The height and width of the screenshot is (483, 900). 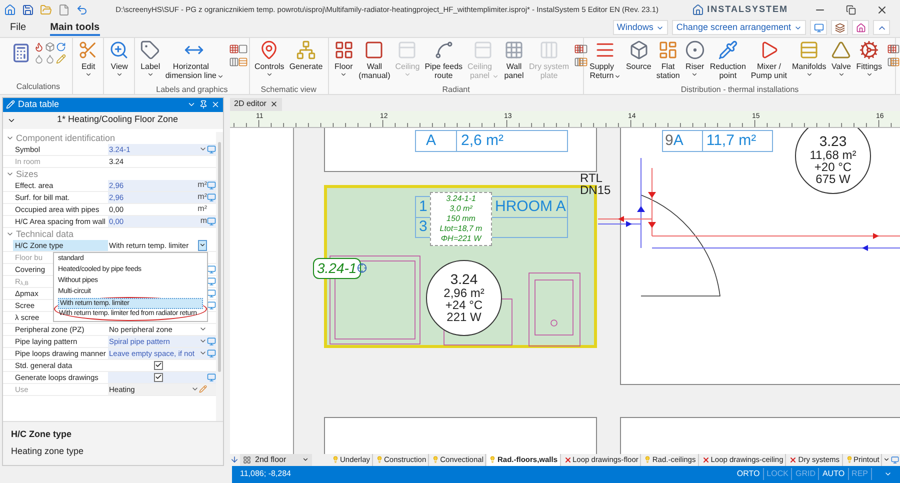 What do you see at coordinates (833, 179) in the screenshot?
I see `room-bubble-line: 675 W` at bounding box center [833, 179].